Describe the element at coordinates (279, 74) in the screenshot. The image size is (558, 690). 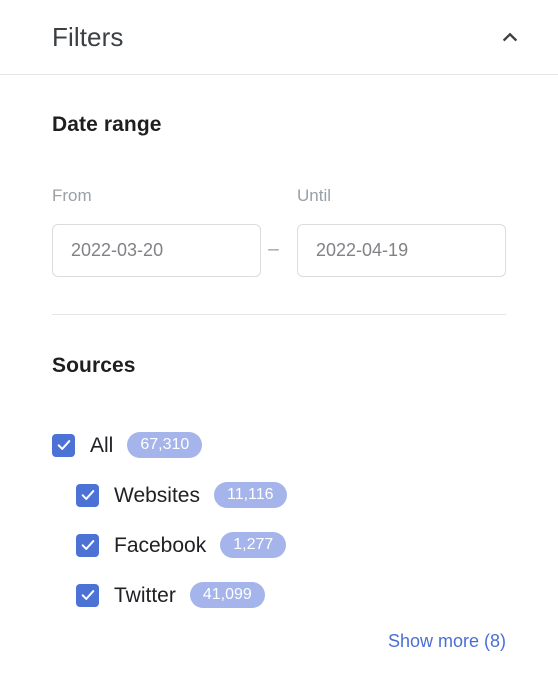
I see `header-divider` at that location.